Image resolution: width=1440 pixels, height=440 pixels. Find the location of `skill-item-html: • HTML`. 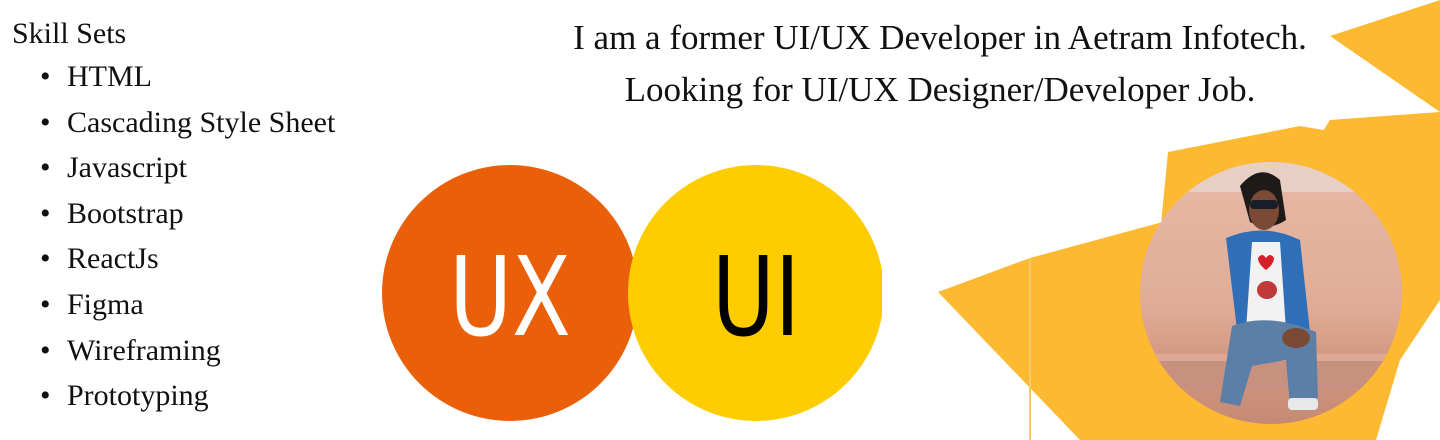

skill-item-html: • HTML is located at coordinates (202, 77).